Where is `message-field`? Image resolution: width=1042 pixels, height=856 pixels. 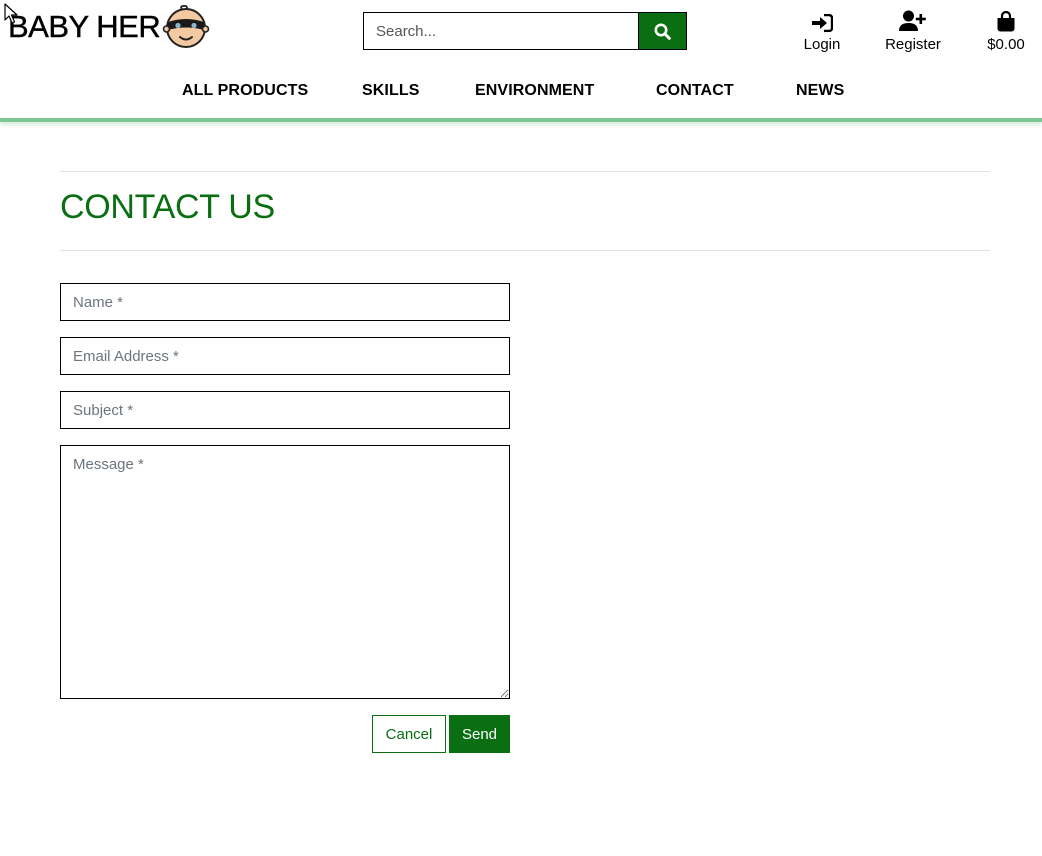 message-field is located at coordinates (285, 572).